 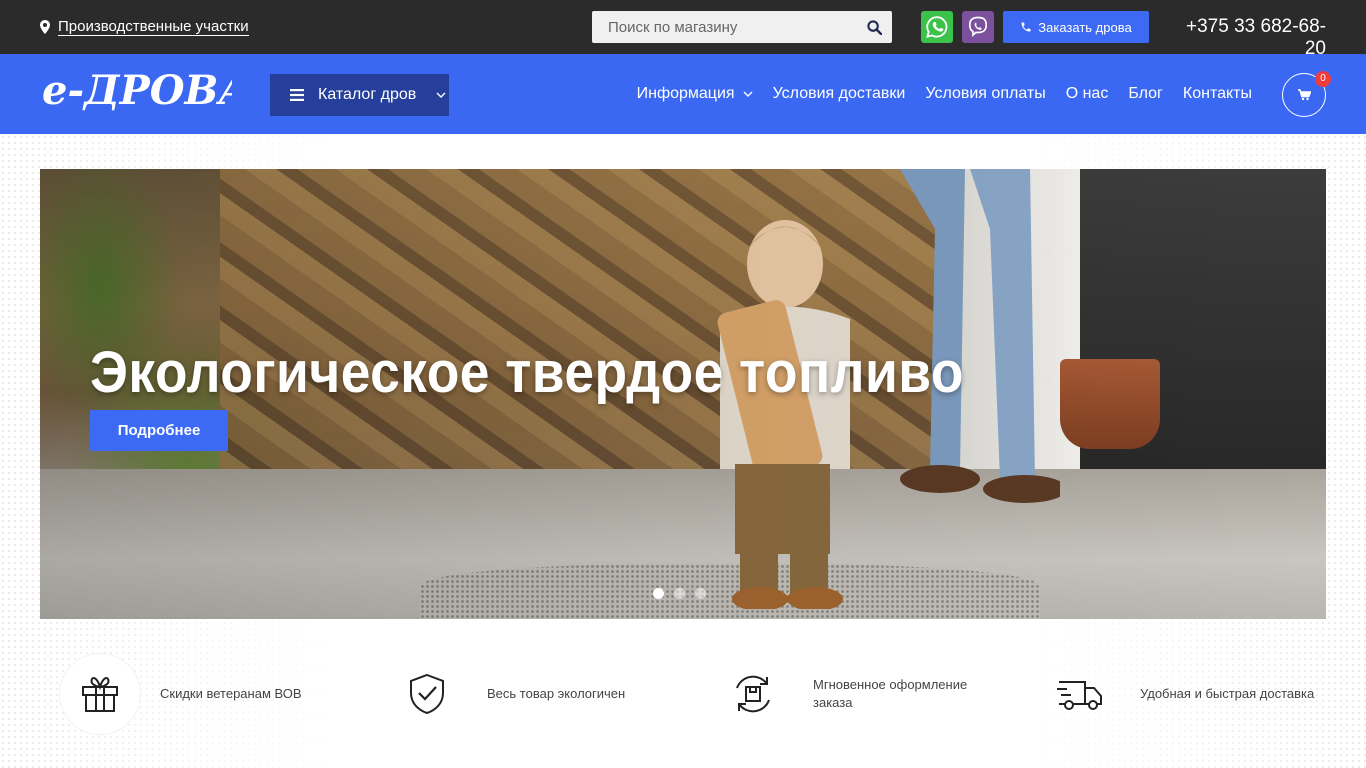 I want to click on menu-icon, so click(x=297, y=95).